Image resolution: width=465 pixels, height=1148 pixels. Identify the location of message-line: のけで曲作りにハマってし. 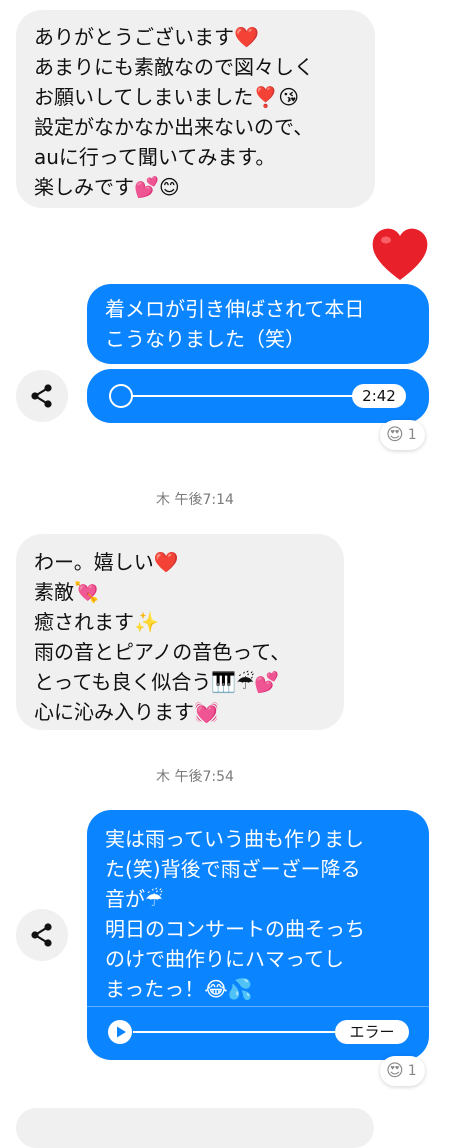
(224, 959).